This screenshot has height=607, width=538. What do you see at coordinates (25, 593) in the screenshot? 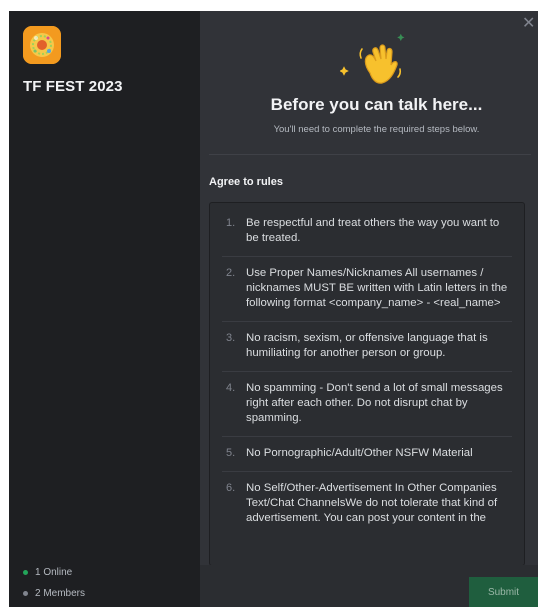
I see `members-status-dot` at bounding box center [25, 593].